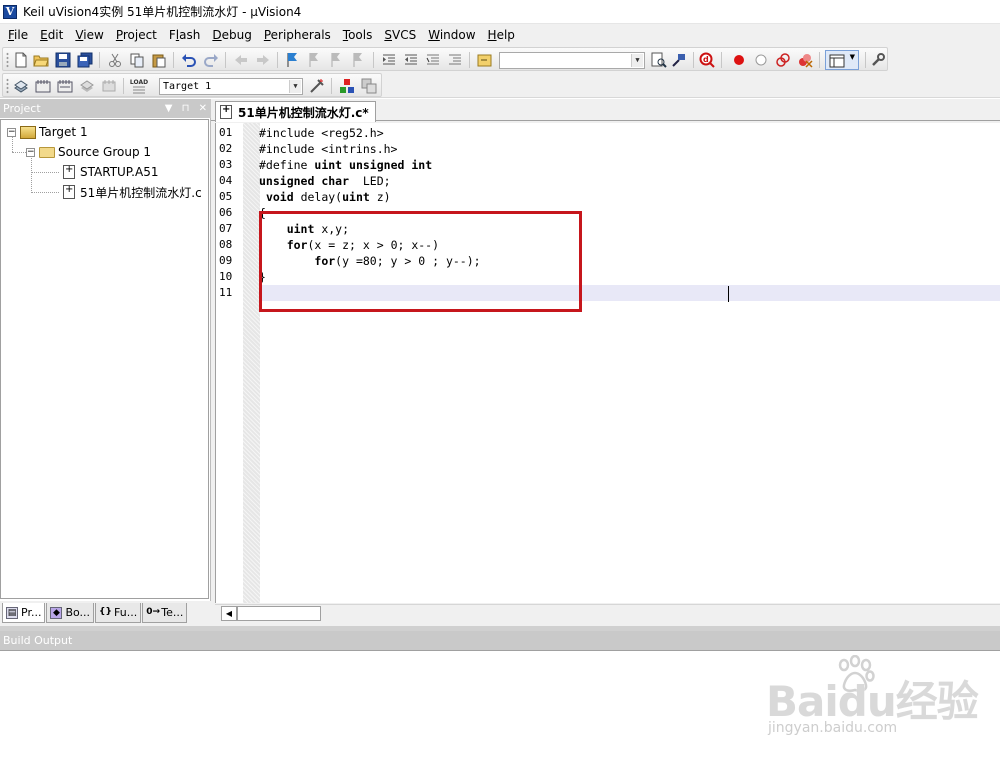 The height and width of the screenshot is (763, 1000). What do you see at coordinates (41, 60) in the screenshot?
I see `open-folder-icon` at bounding box center [41, 60].